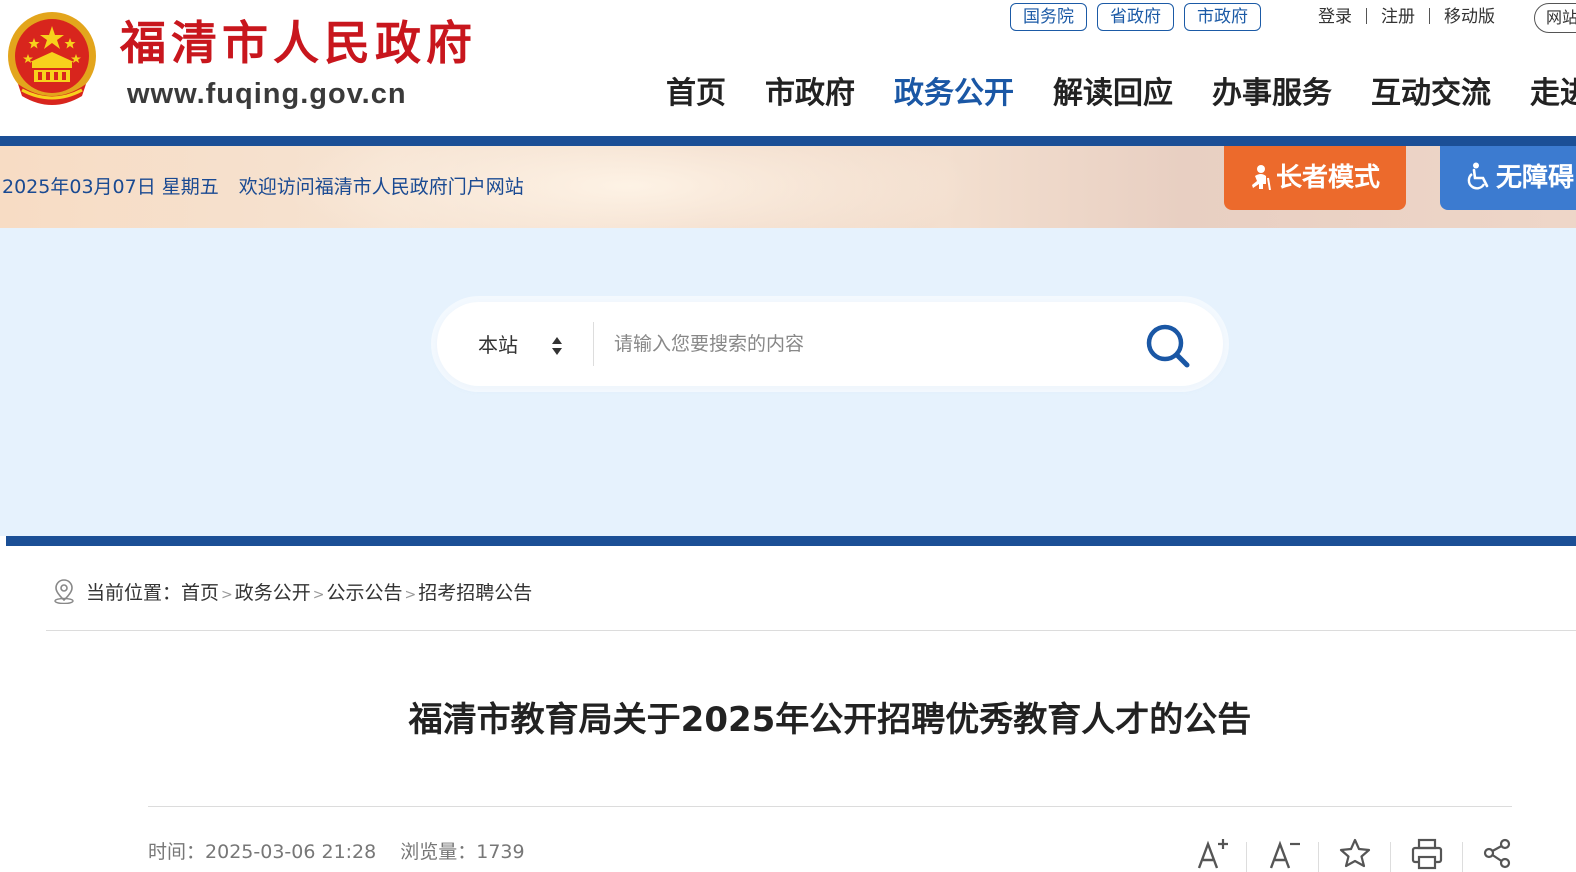 Image resolution: width=1576 pixels, height=872 pixels. What do you see at coordinates (1335, 17) in the screenshot?
I see `login-link: 登录` at bounding box center [1335, 17].